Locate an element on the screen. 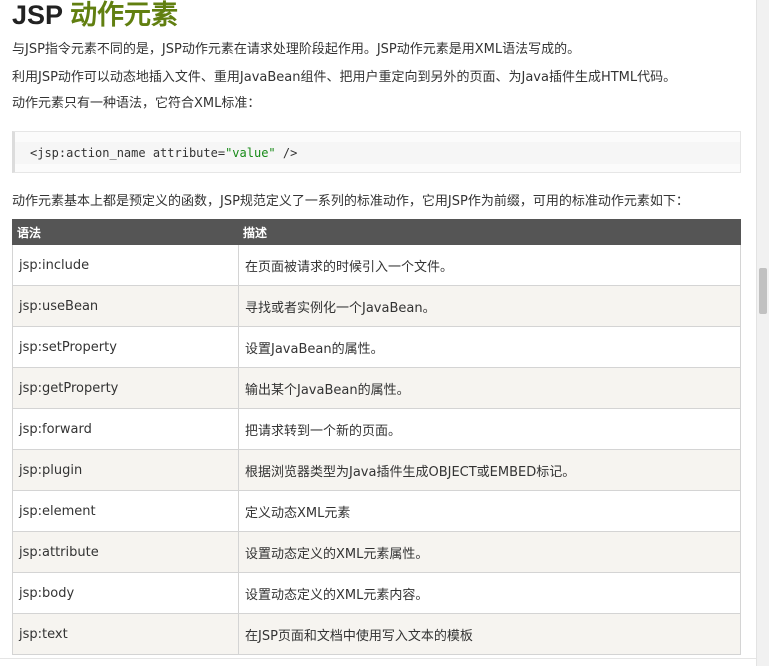 The width and height of the screenshot is (769, 666). description-cell: 寻找或者实例化一个JavaBean。 is located at coordinates (489, 306).